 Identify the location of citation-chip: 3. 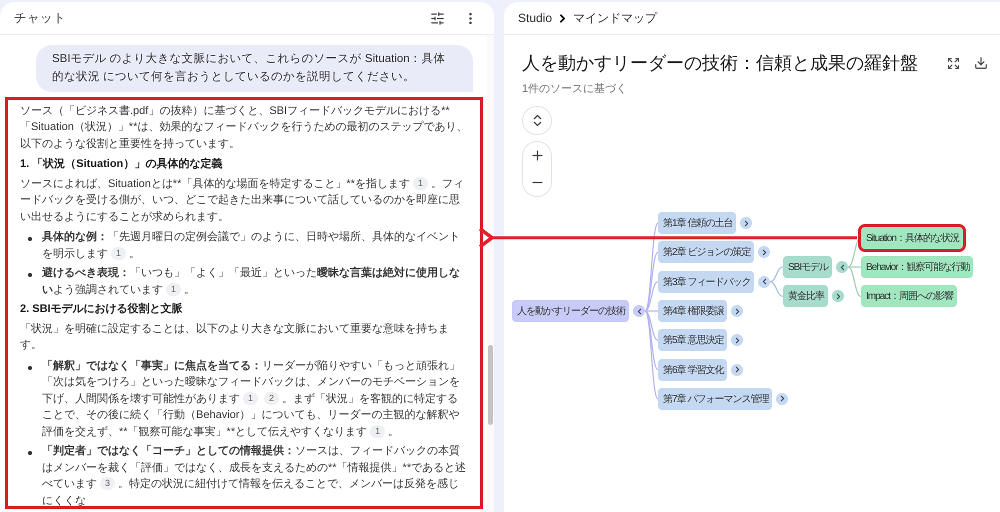
(108, 483).